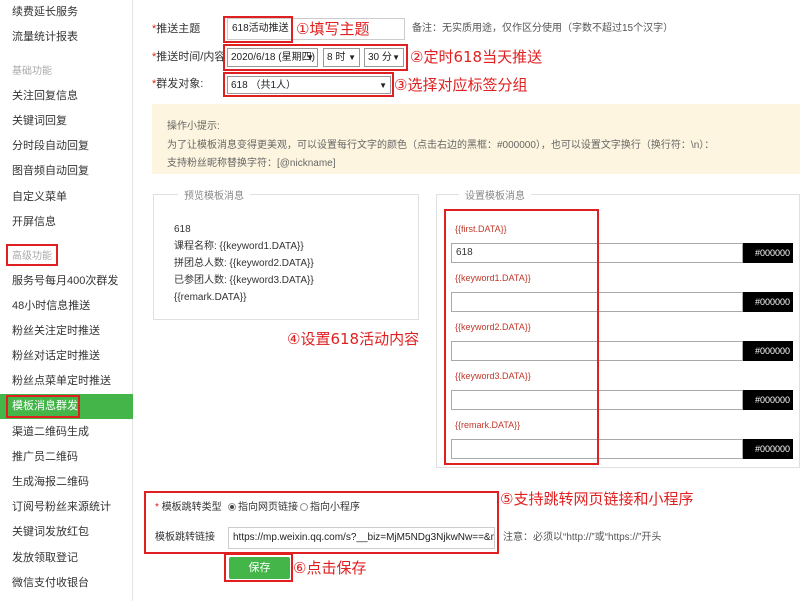 The image size is (800, 601). What do you see at coordinates (188, 507) in the screenshot?
I see `jump-type-label: * 模板跳转类型` at bounding box center [188, 507].